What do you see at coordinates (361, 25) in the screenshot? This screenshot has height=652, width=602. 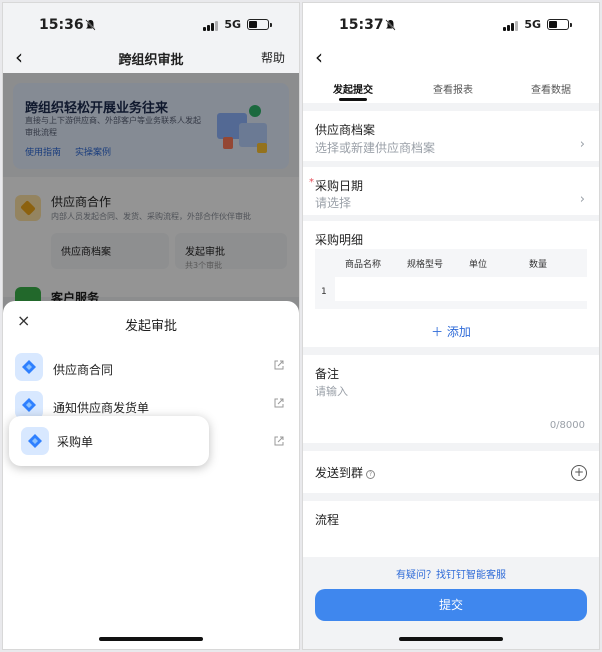 I see `status-time: 15:37` at bounding box center [361, 25].